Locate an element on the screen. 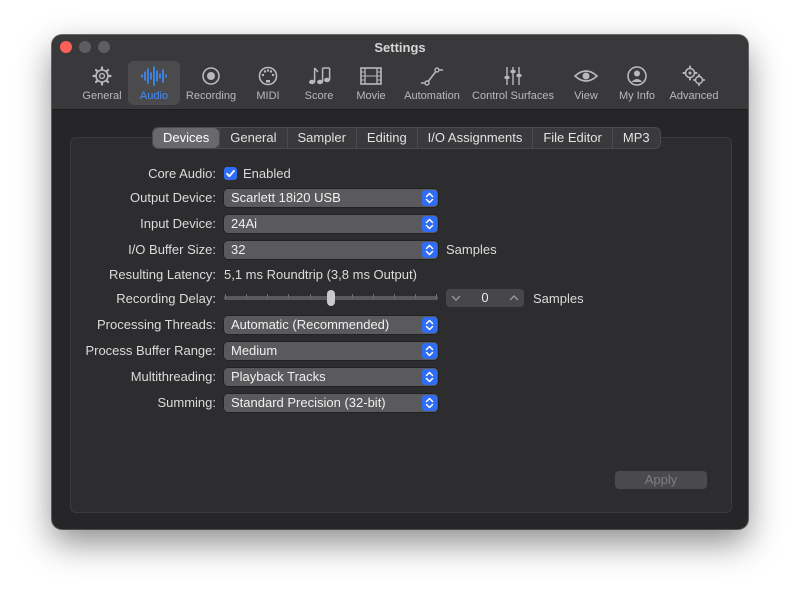 The height and width of the screenshot is (598, 800). processing-threads-value: Automatic (Recommended) is located at coordinates (310, 324).